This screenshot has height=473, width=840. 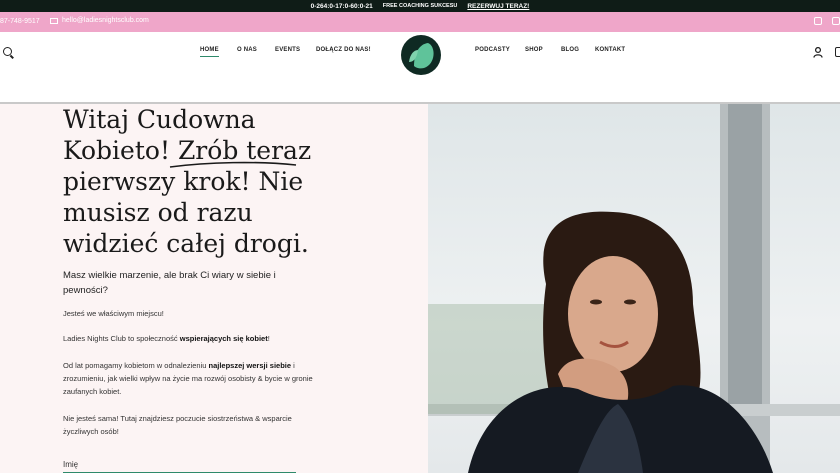 I want to click on heading-line-5: widzieć całej drogi., so click(x=186, y=243).